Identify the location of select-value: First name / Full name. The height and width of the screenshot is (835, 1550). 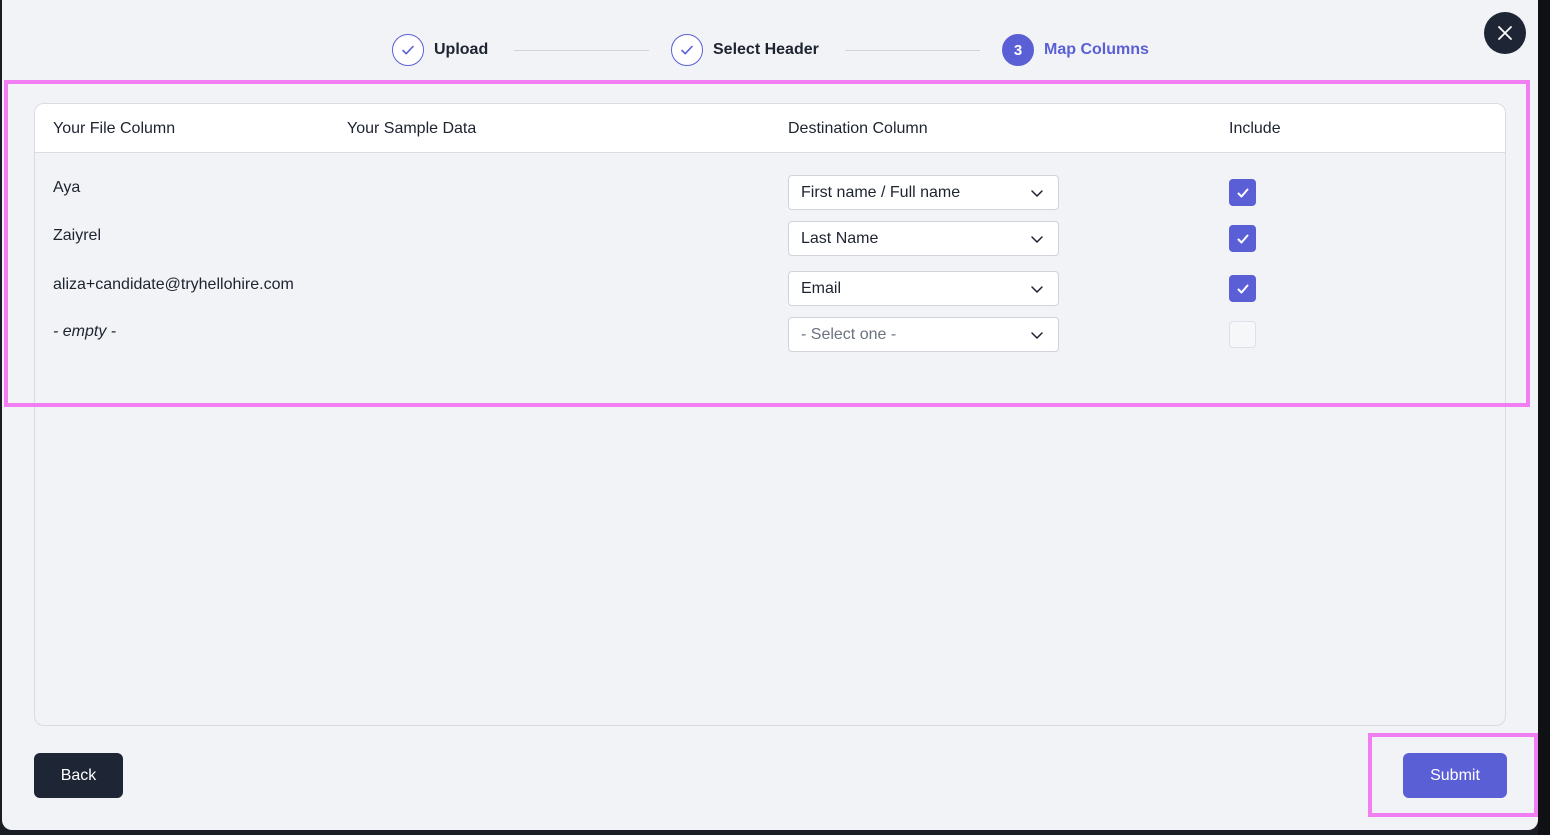
(881, 192).